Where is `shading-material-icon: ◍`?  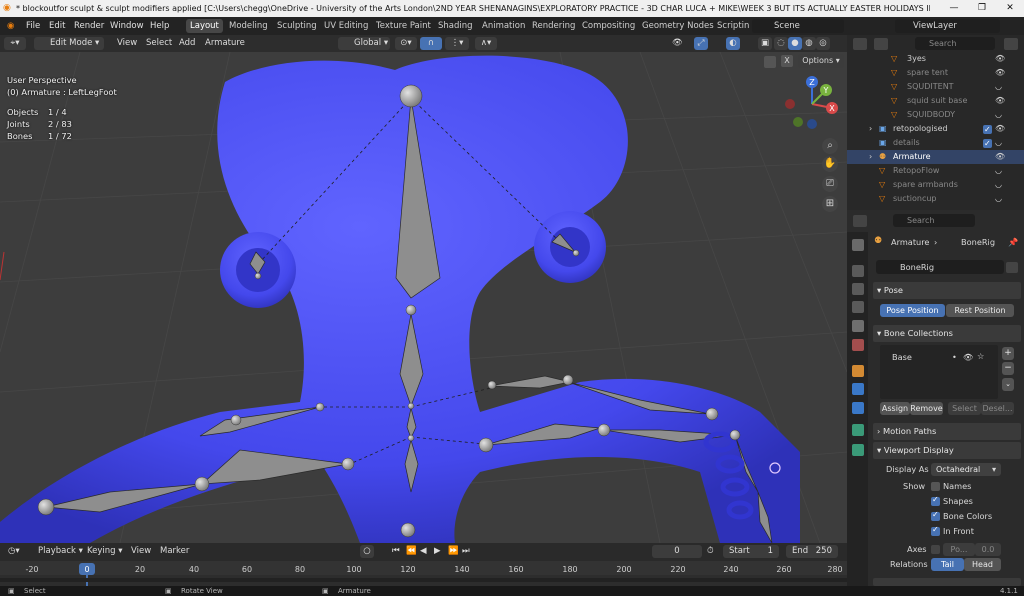
shading-material-icon: ◍ is located at coordinates (809, 43).